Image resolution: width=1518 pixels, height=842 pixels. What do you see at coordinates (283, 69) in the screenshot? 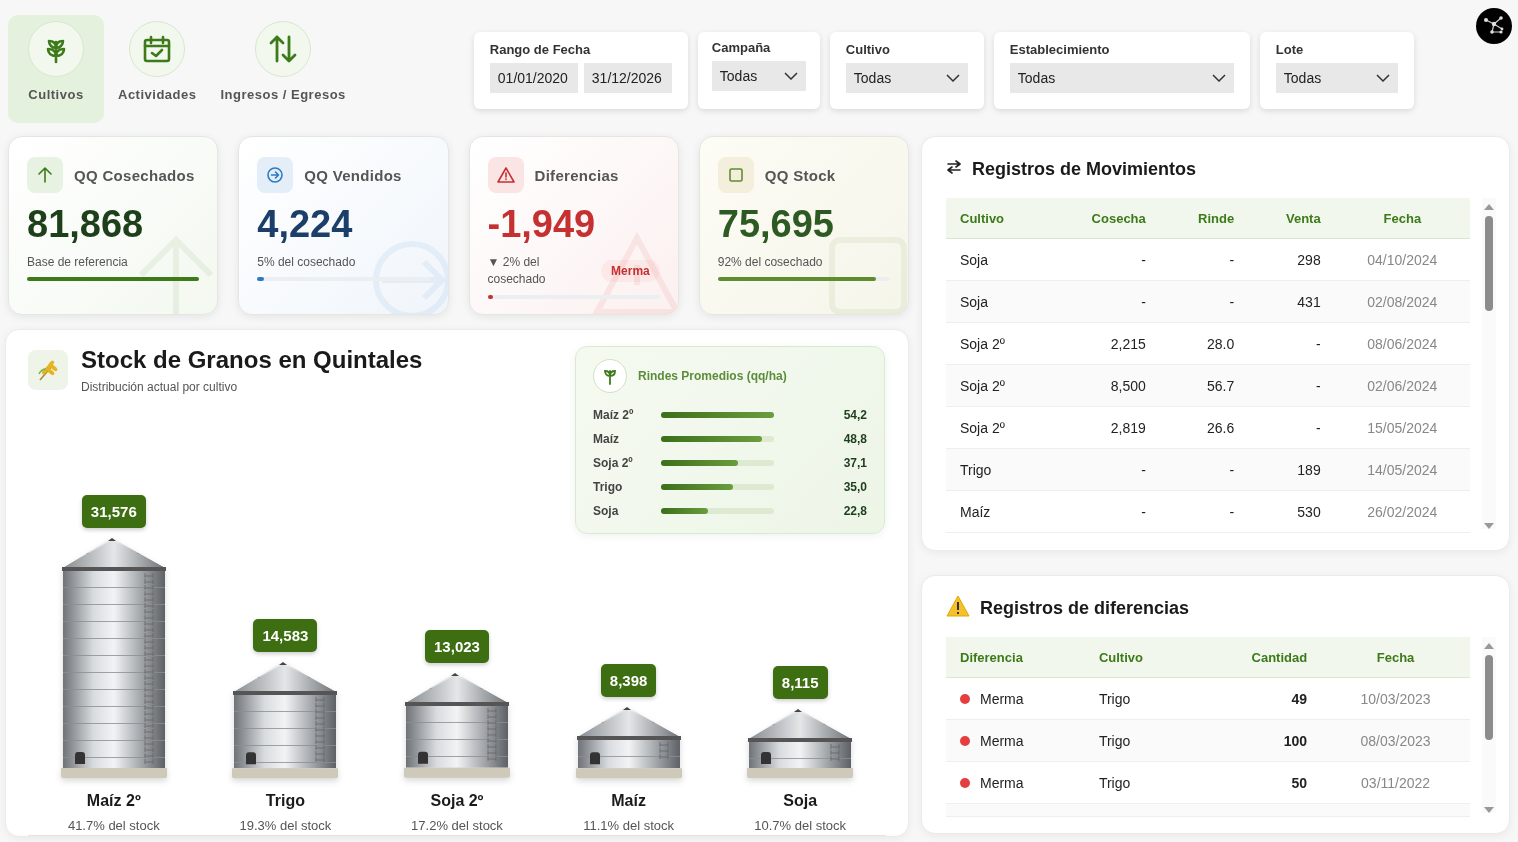
I see `nav-tab: Ingresos / Egresos` at bounding box center [283, 69].